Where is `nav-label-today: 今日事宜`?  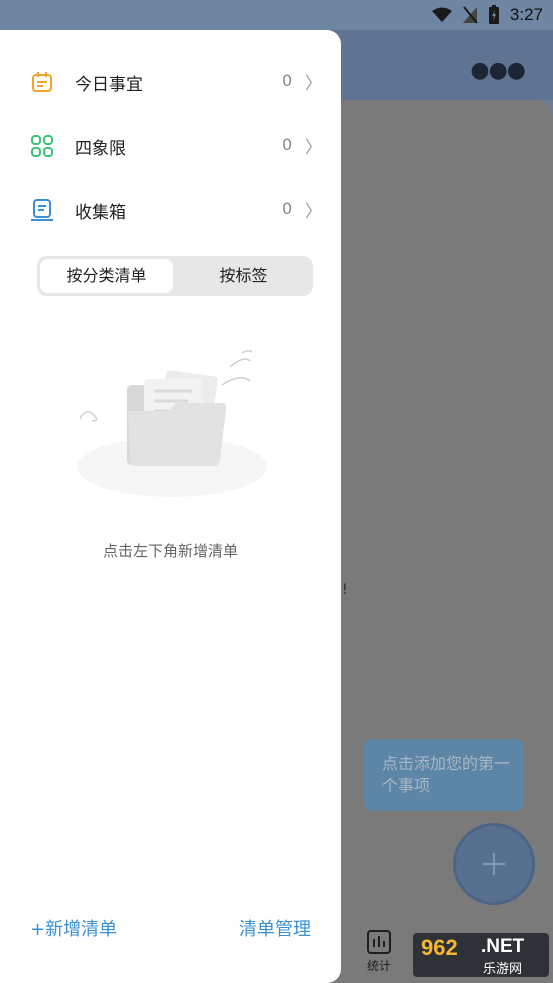 nav-label-today: 今日事宜 is located at coordinates (109, 85).